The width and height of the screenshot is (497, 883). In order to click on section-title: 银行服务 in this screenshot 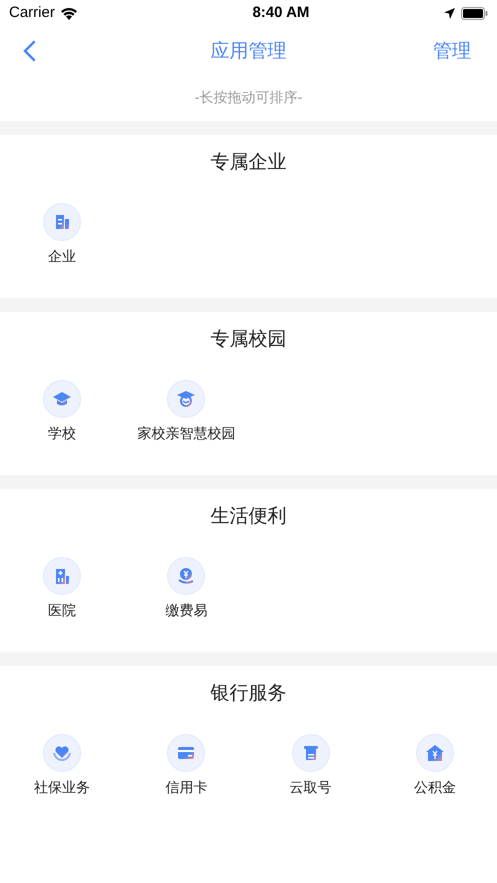, I will do `click(248, 693)`.